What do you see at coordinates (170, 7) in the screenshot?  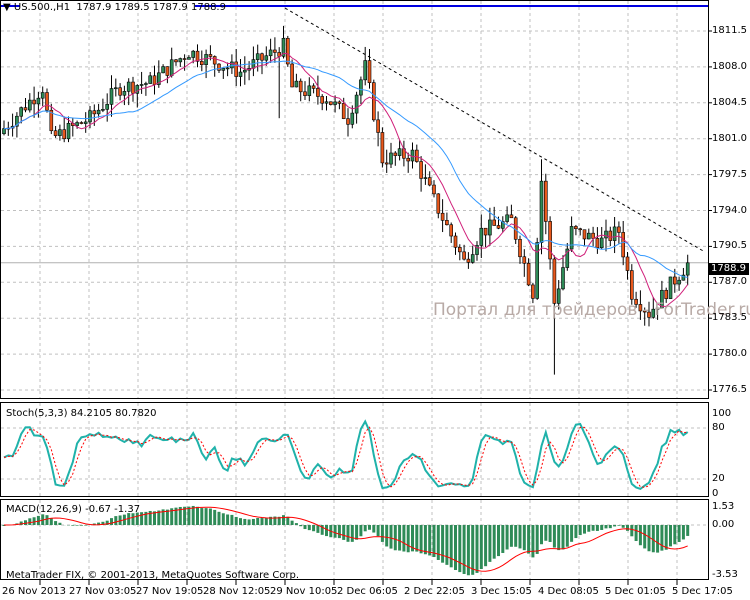 I see `ohlc-low: 1787.9` at bounding box center [170, 7].